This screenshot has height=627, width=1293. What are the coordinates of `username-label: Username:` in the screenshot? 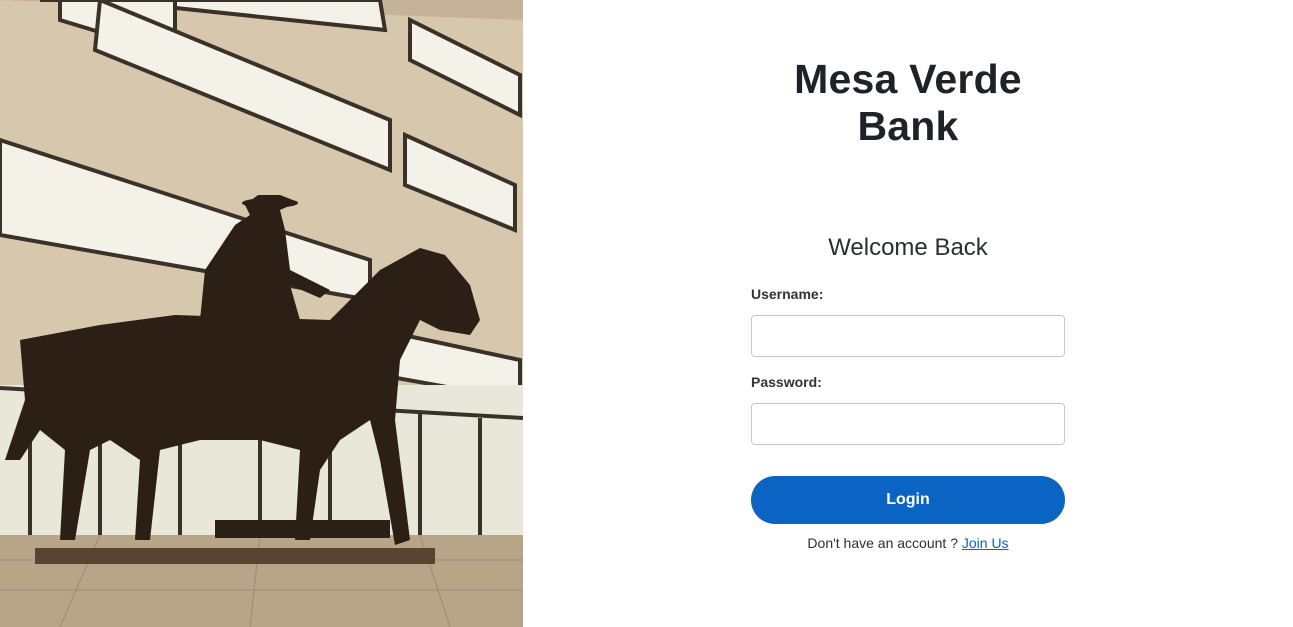 It's located at (787, 294).